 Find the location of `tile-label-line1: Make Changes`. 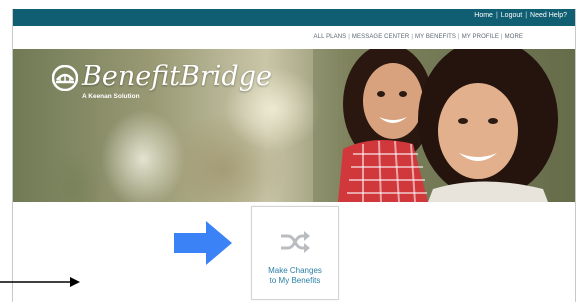

tile-label-line1: Make Changes is located at coordinates (295, 270).